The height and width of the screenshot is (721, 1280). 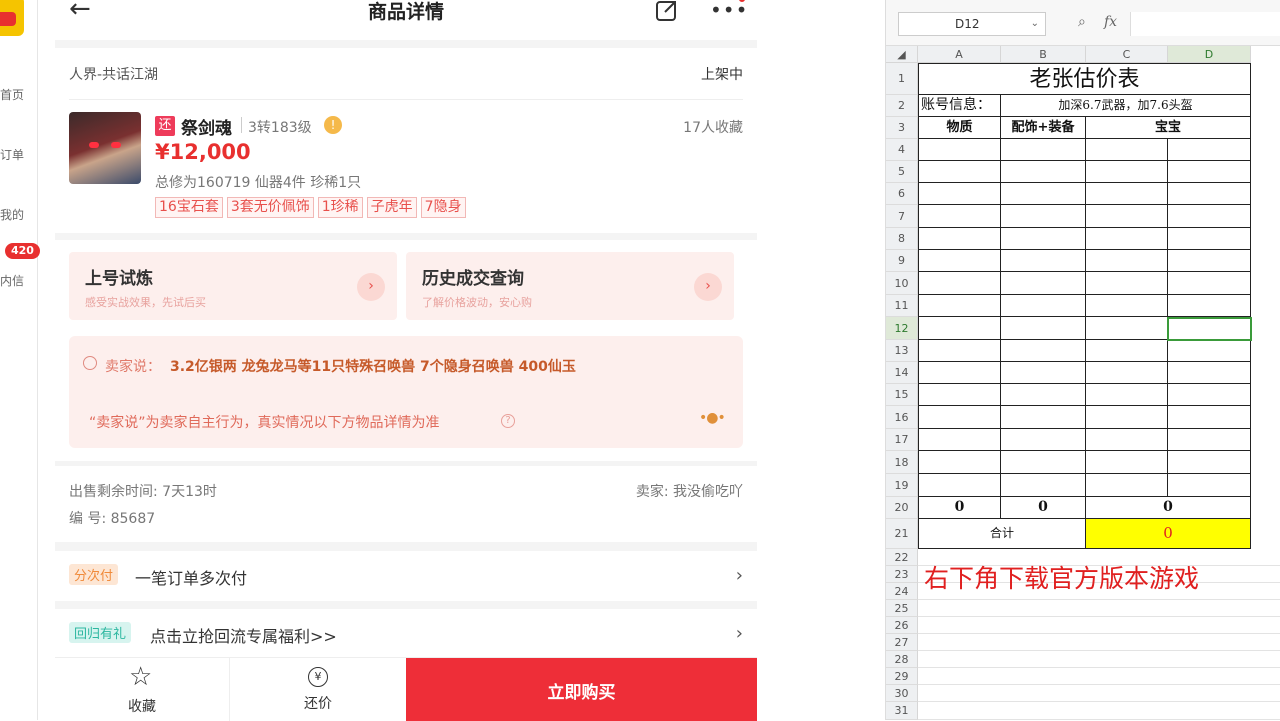 I want to click on bargain-button: ¥ 还价, so click(x=318, y=689).